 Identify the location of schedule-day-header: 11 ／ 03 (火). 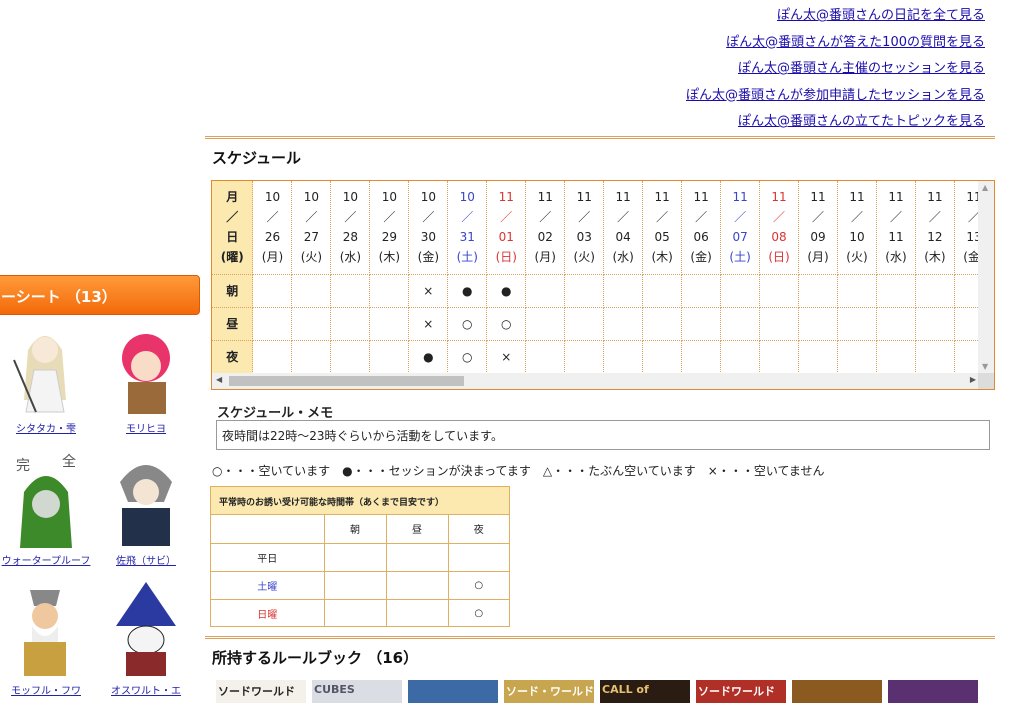
(584, 228).